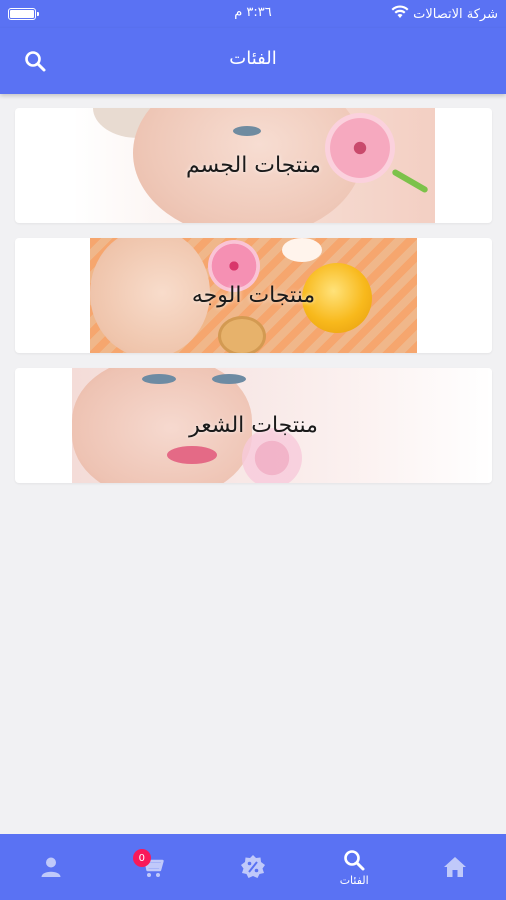  I want to click on status-bar: شركة الاتصالات ٣:٣٦ م, so click(253, 14).